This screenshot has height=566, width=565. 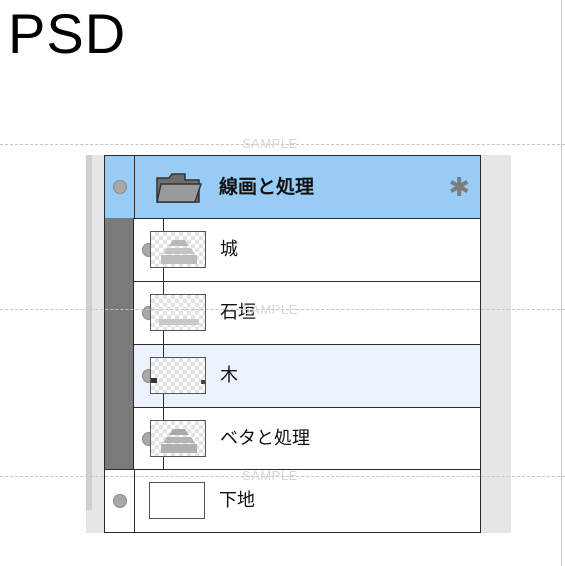 I want to click on page-title: PSD, so click(x=67, y=33).